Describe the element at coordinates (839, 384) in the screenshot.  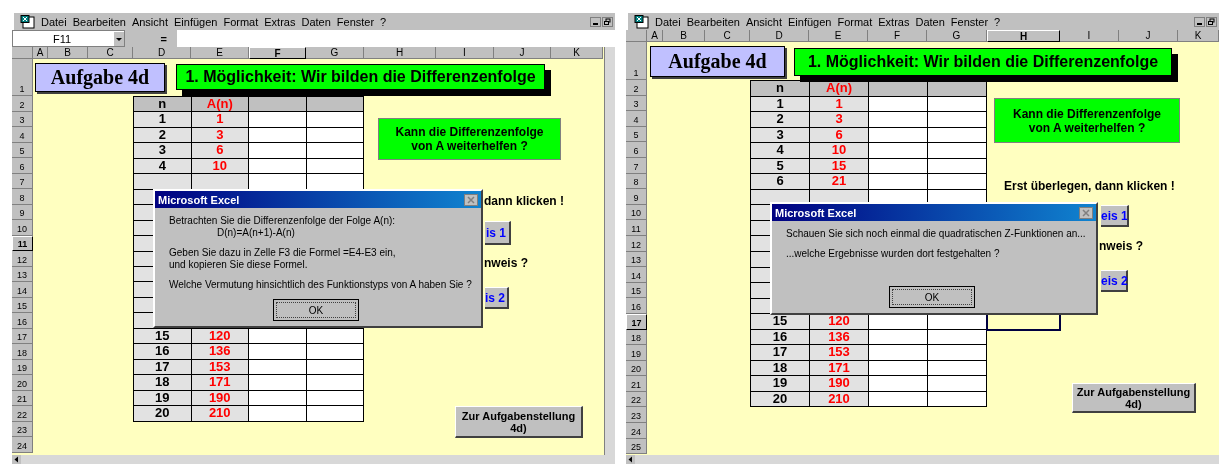
I see `table-cell: 190` at that location.